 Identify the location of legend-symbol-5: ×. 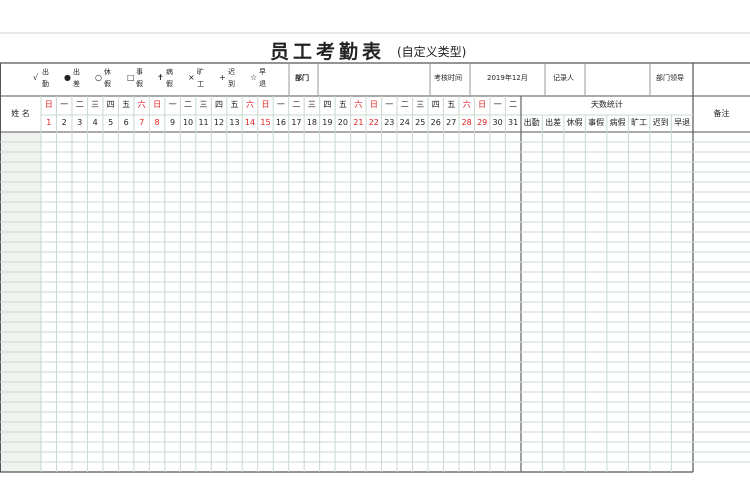
(191, 77).